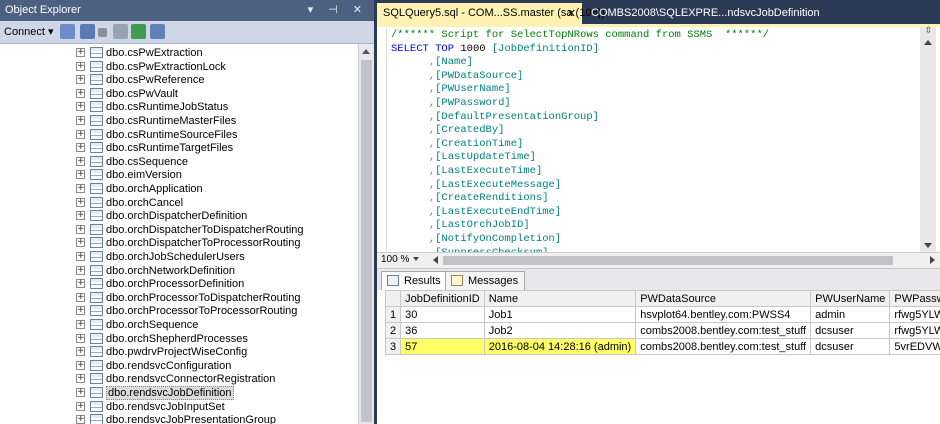  Describe the element at coordinates (393, 298) in the screenshot. I see `row-number-header` at that location.